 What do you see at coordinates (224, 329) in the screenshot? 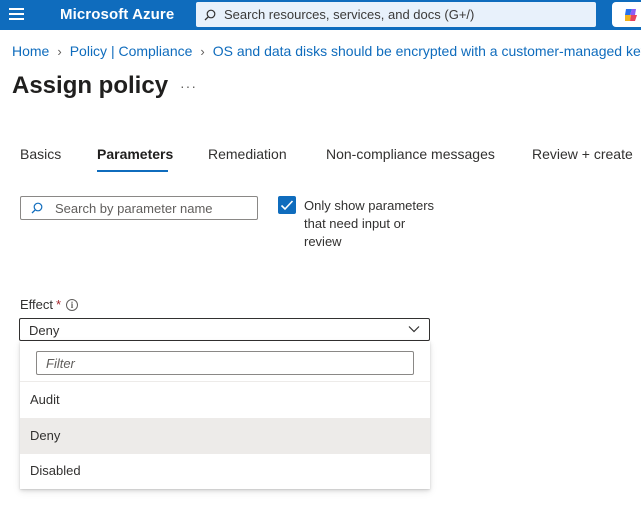
I see `effect-dropdown: Deny` at bounding box center [224, 329].